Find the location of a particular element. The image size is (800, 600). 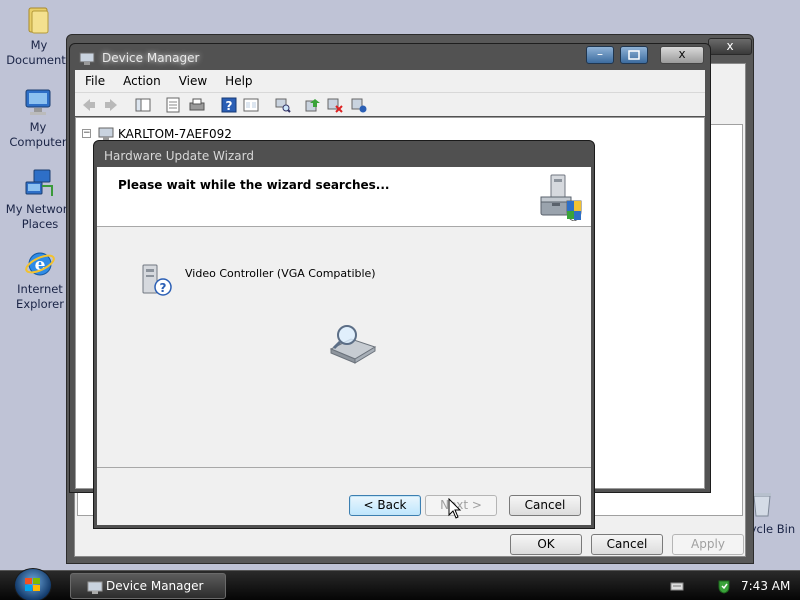

minimize-button: – is located at coordinates (600, 55).